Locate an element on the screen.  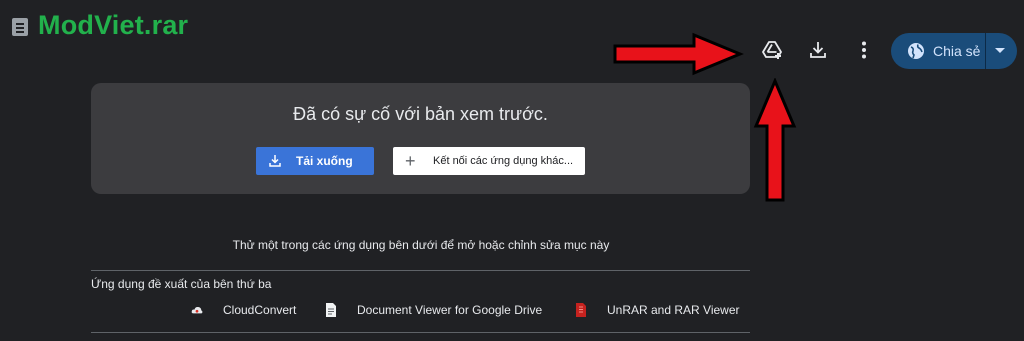
more-options-button is located at coordinates (864, 50).